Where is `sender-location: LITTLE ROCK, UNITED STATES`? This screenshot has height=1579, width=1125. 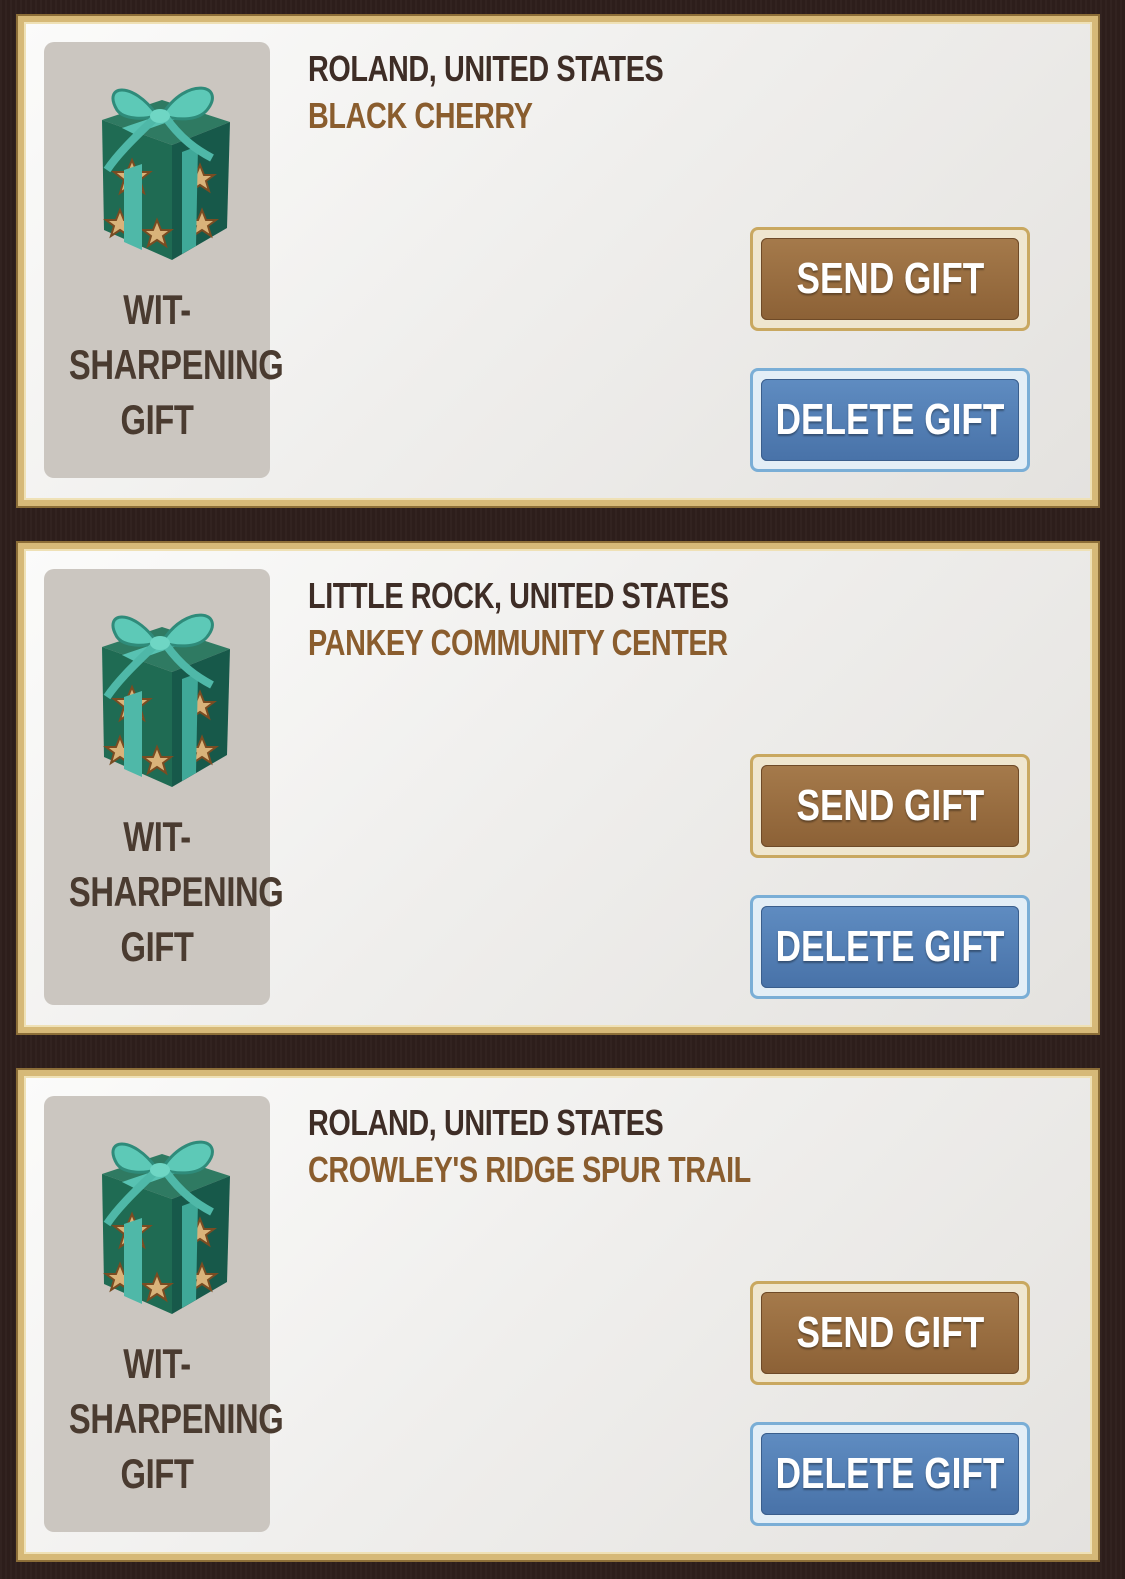 sender-location: LITTLE ROCK, UNITED STATES is located at coordinates (518, 595).